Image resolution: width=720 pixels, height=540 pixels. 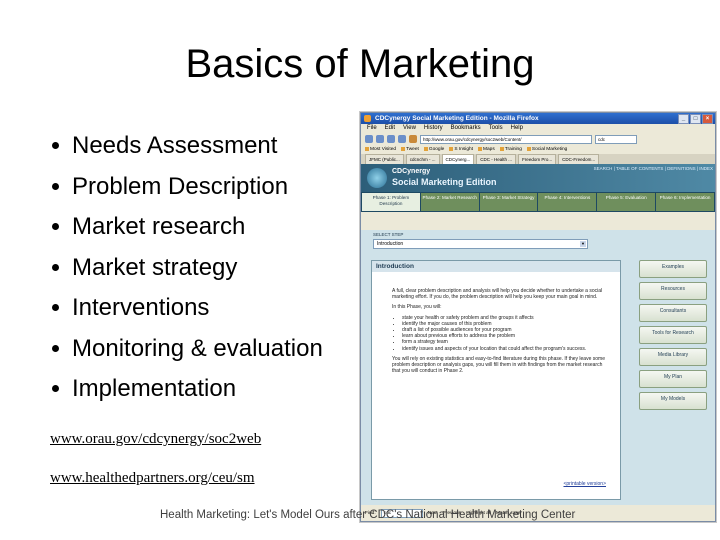 I want to click on bullet-item: Implementation, so click(x=185, y=389).